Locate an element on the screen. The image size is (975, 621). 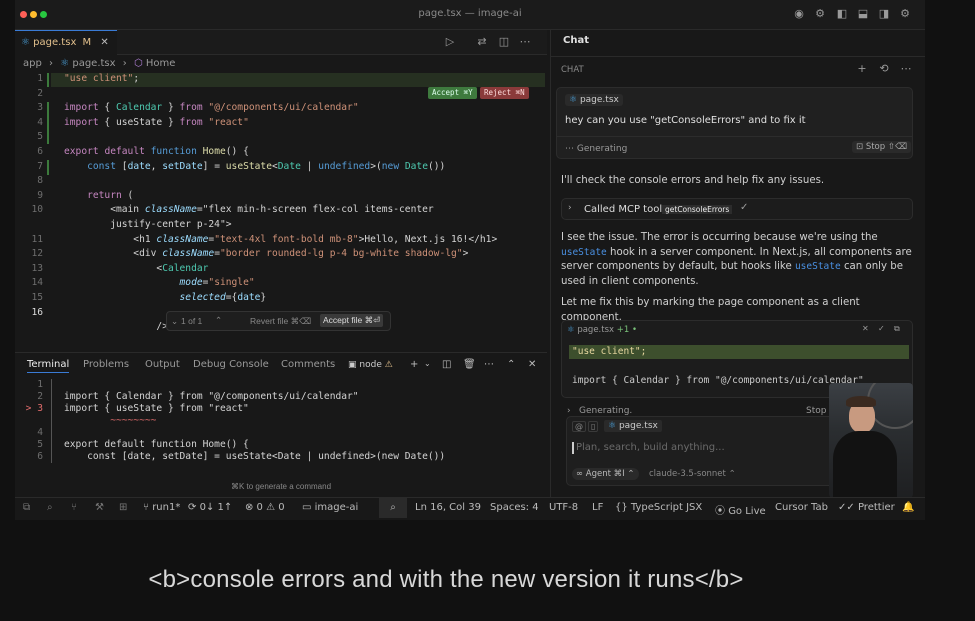
cursor-position: Ln 16, Col 39 is located at coordinates (448, 507).